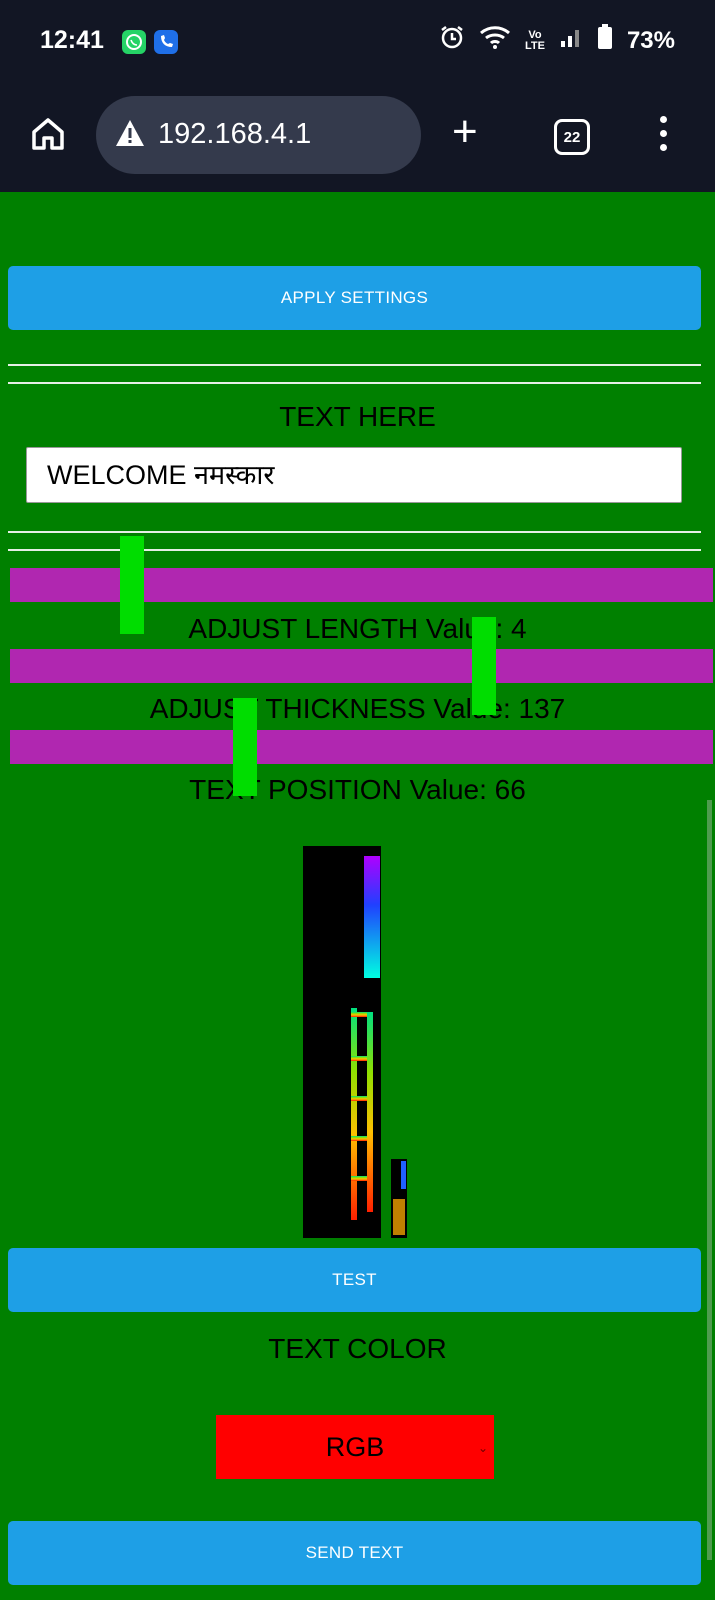 This screenshot has width=715, height=1600. Describe the element at coordinates (130, 135) in the screenshot. I see `warning-icon` at that location.